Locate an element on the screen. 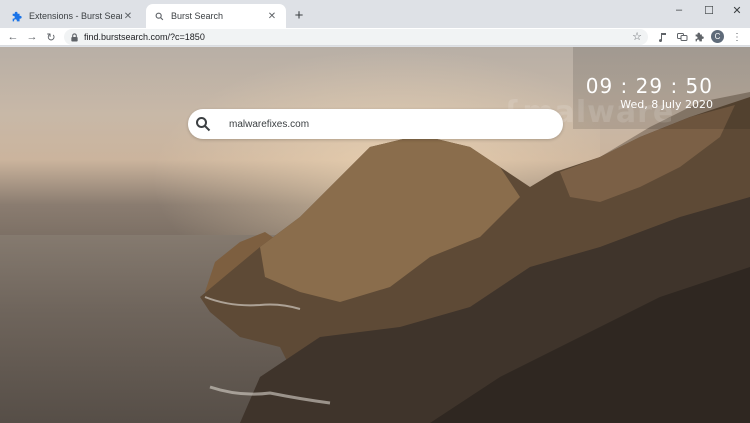 The image size is (750, 423). new-tab-button: + is located at coordinates (299, 15).